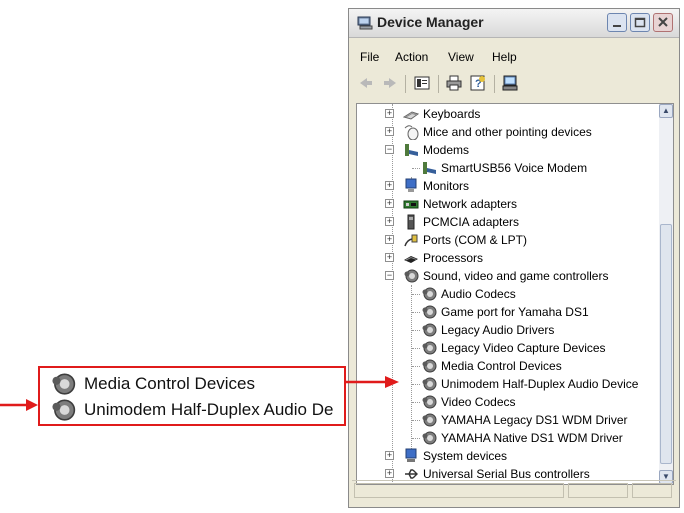 This screenshot has height=513, width=684. Describe the element at coordinates (19, 405) in the screenshot. I see `left-arrow-icon` at that location.